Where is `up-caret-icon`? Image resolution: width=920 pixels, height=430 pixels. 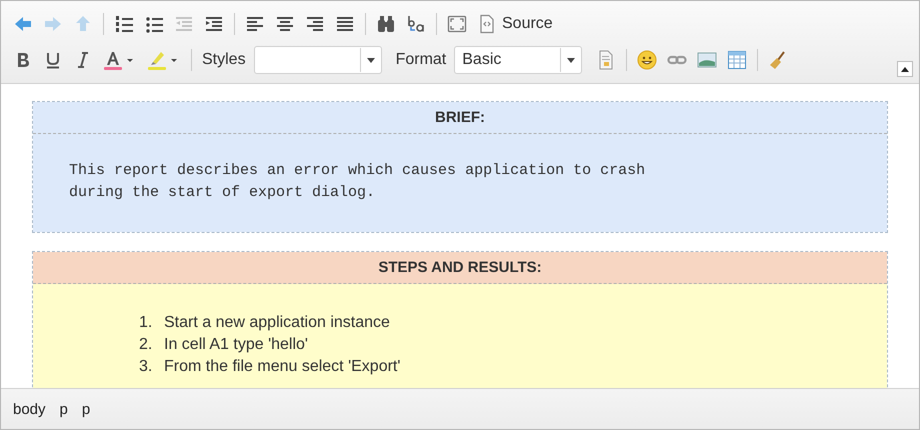 up-caret-icon is located at coordinates (905, 69).